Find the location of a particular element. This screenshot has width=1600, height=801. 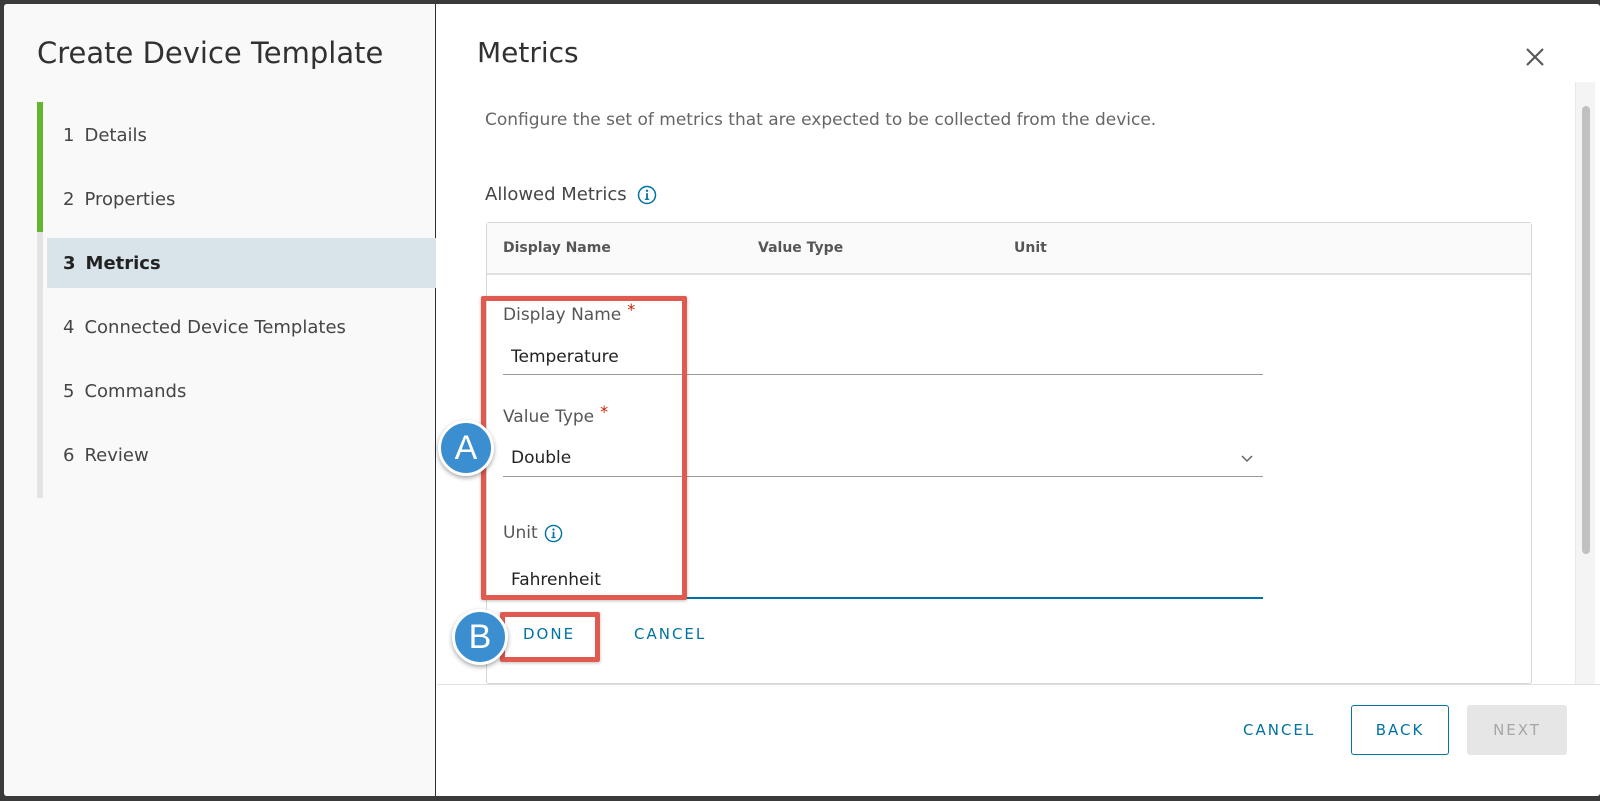

column-header-unit: Unit is located at coordinates (1030, 248).